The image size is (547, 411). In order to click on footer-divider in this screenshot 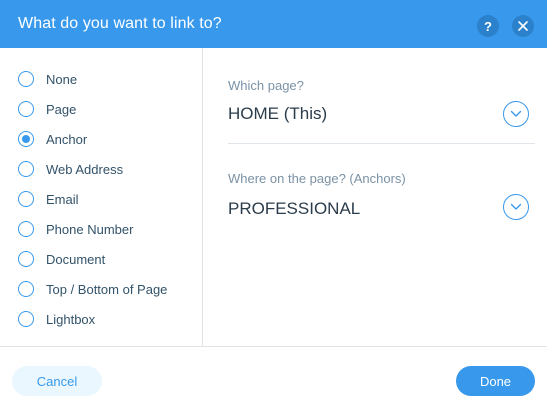, I will do `click(273, 346)`.